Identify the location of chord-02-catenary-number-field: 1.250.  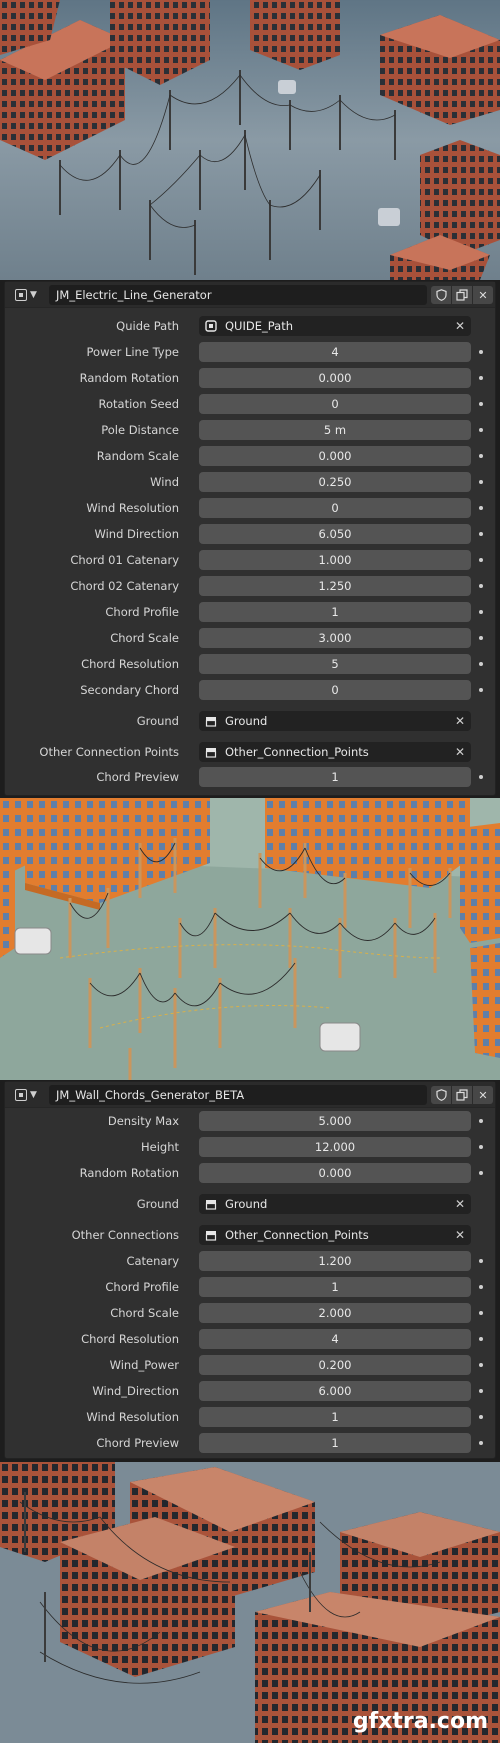
(335, 586).